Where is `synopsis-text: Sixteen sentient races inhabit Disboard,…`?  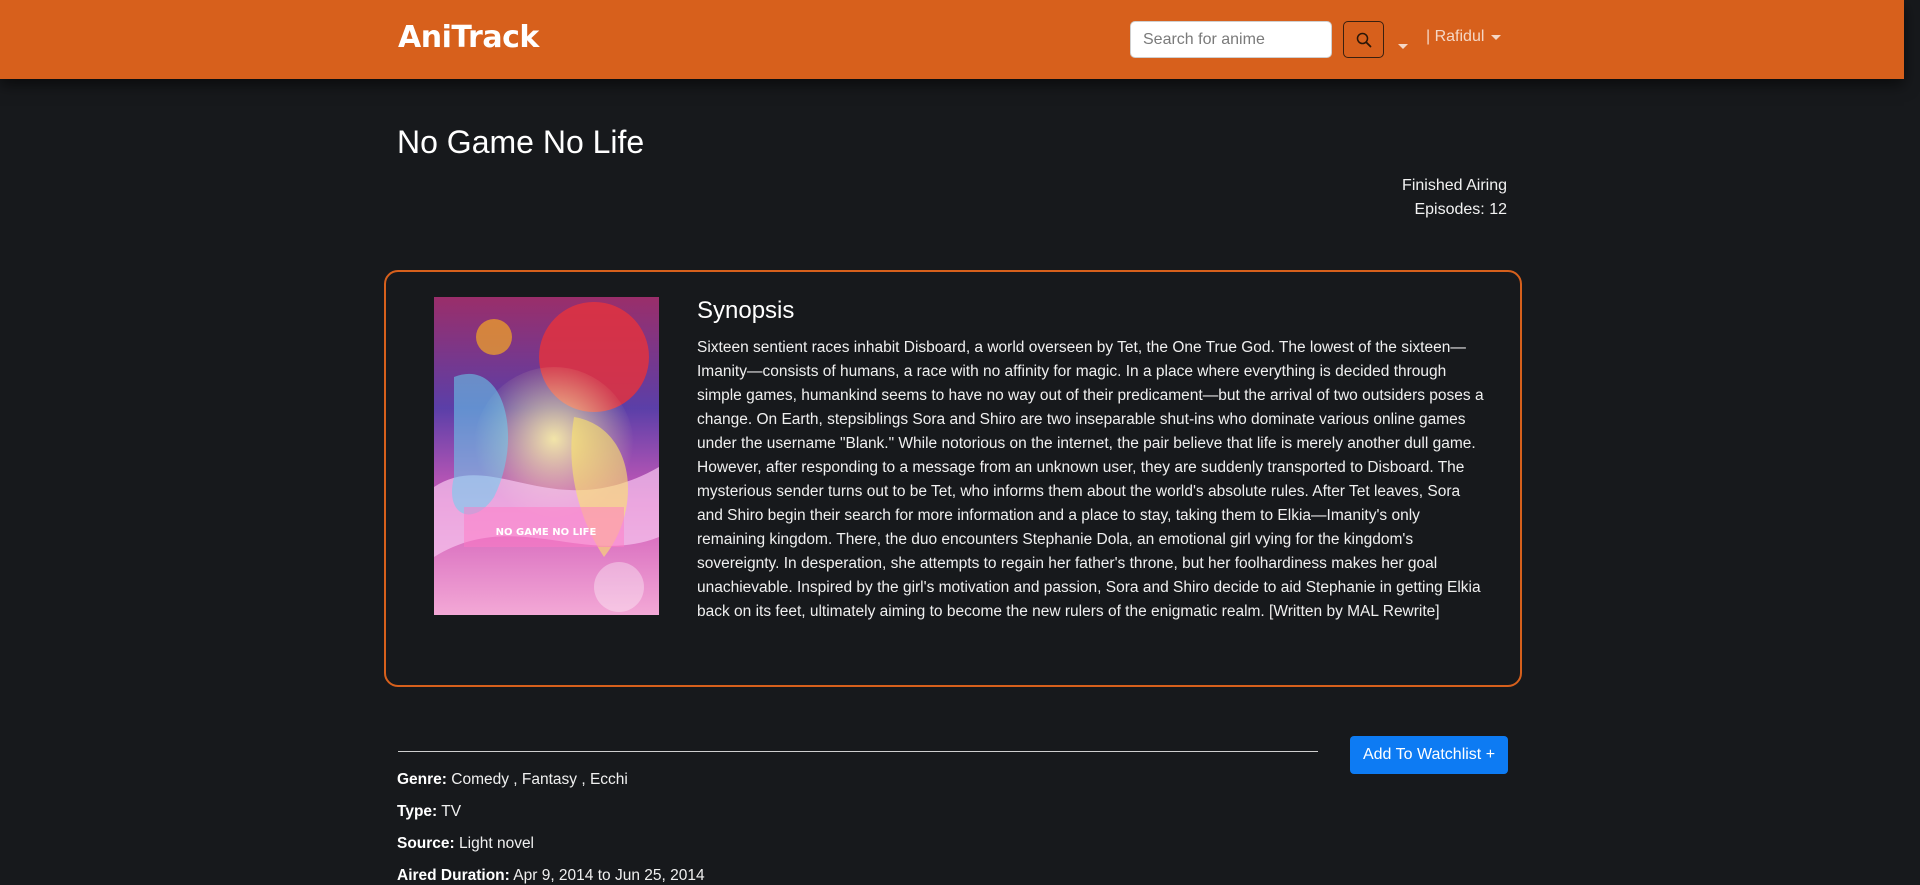
synopsis-text: Sixteen sentient races inhabit Disboard,… is located at coordinates (1090, 479).